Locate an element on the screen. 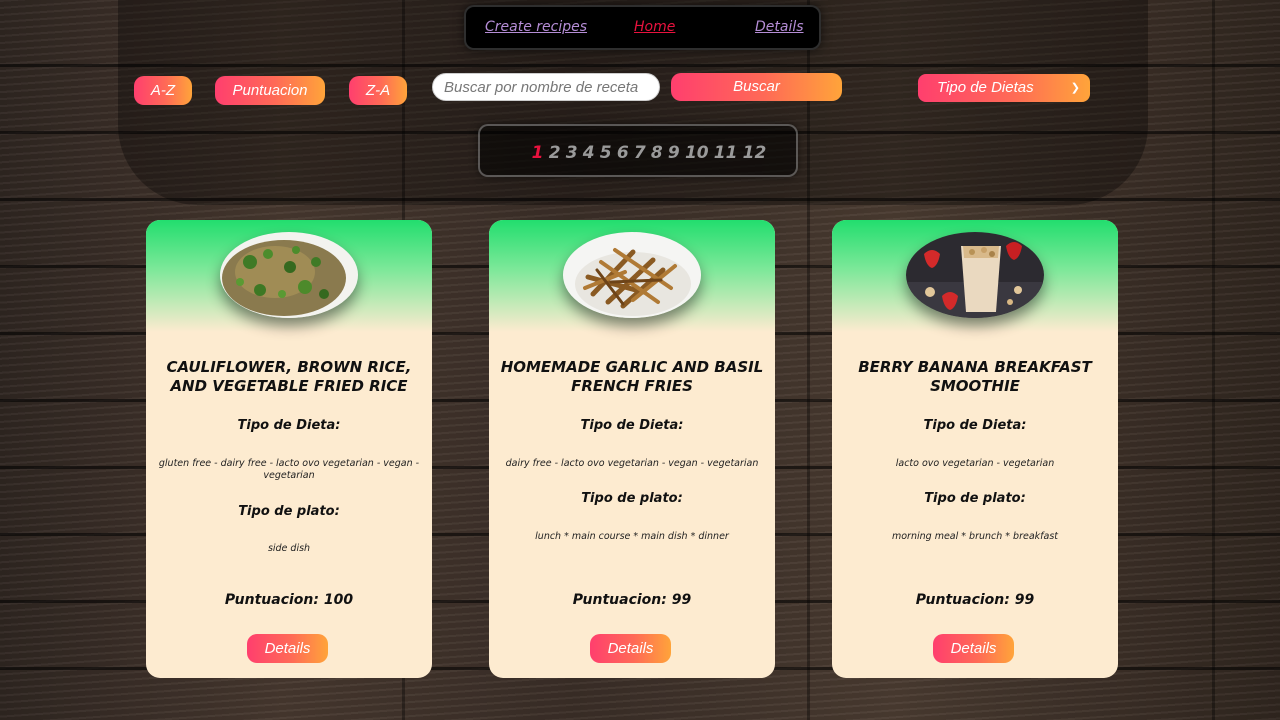  recipe-title: Homemade Garlic and Basil French Fries is located at coordinates (632, 376).